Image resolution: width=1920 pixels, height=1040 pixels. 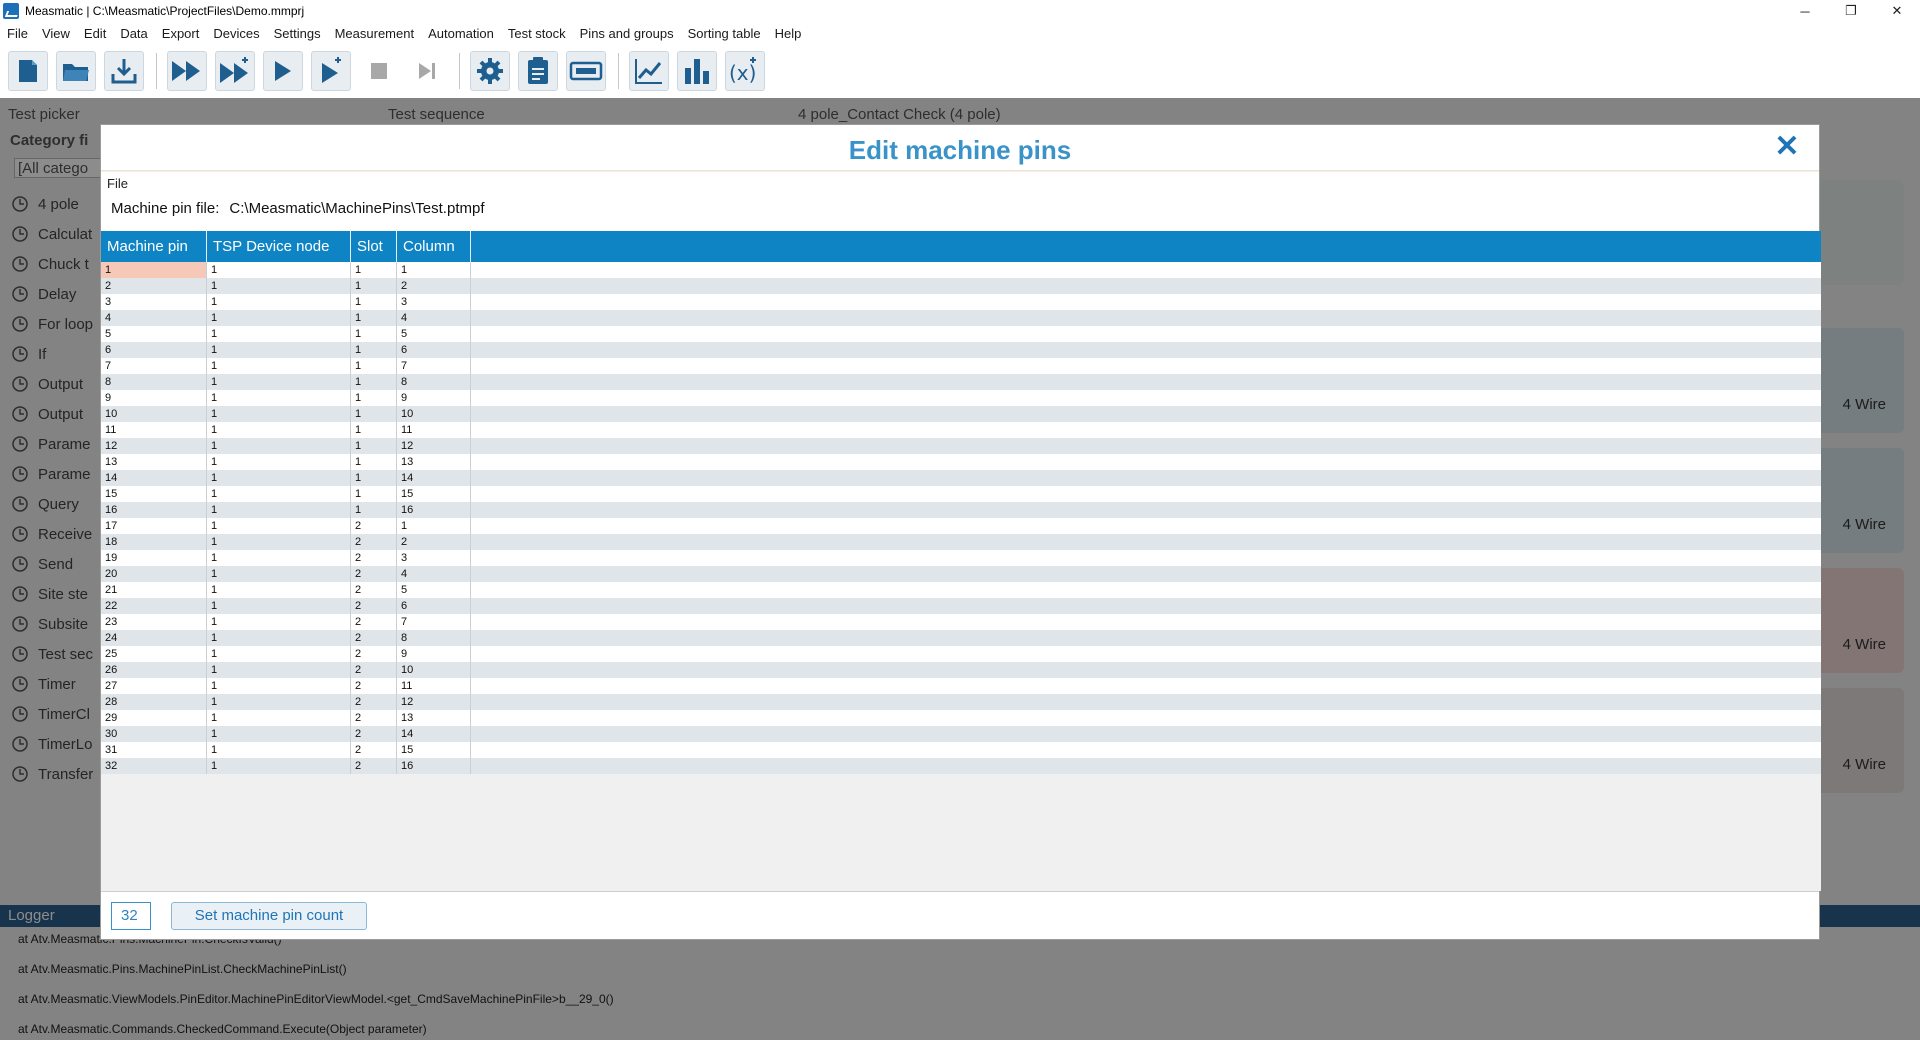 I want to click on column-cell: 2, so click(x=434, y=542).